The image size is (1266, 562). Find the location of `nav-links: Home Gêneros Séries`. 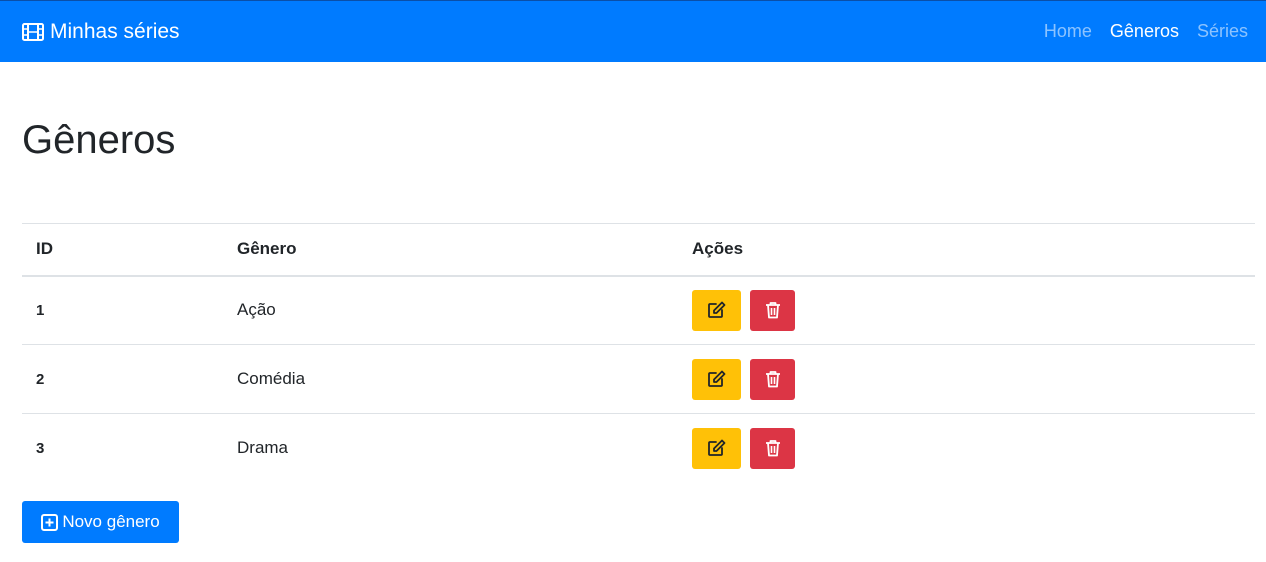

nav-links: Home Gêneros Séries is located at coordinates (1137, 31).